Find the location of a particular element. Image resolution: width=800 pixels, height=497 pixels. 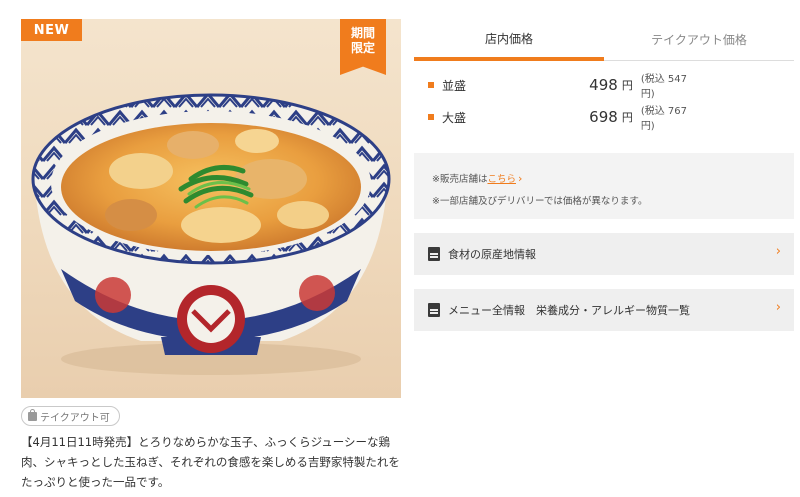

price-row-large: 大盛 698 円 (税込 767 円) is located at coordinates (559, 118).